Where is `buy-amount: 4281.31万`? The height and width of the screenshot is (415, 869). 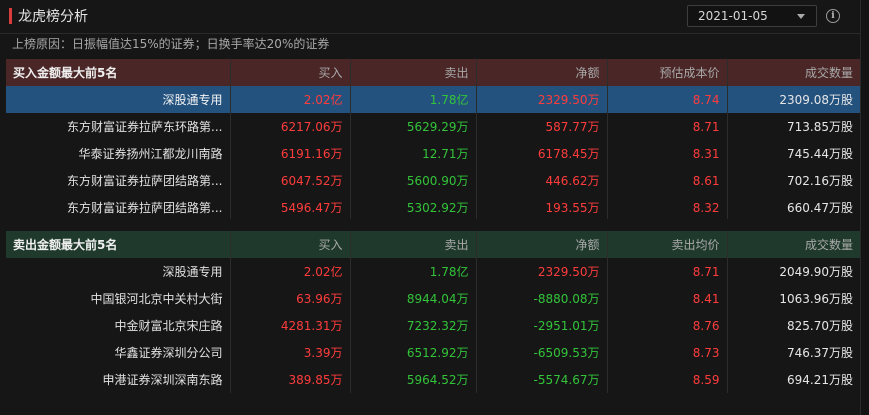 buy-amount: 4281.31万 is located at coordinates (290, 325).